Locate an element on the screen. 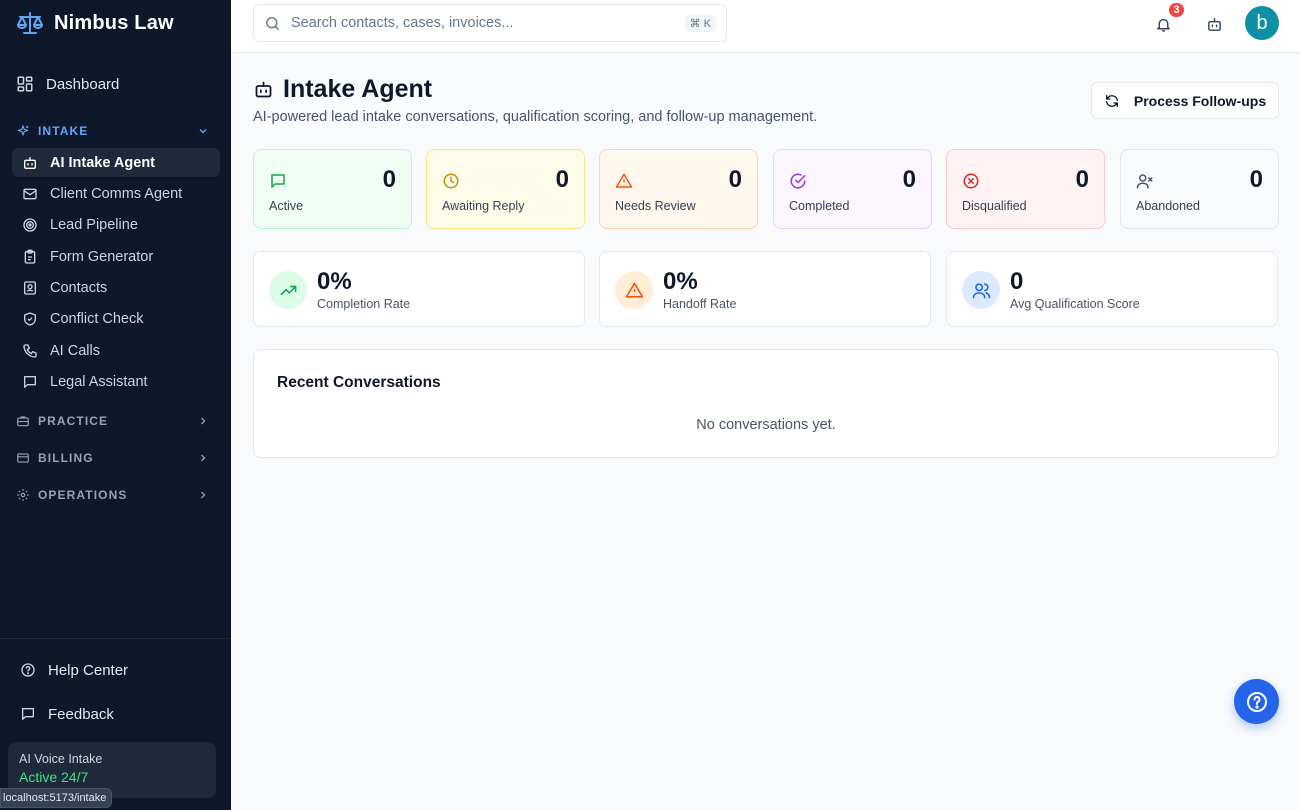  user-x-icon is located at coordinates (1144, 181).